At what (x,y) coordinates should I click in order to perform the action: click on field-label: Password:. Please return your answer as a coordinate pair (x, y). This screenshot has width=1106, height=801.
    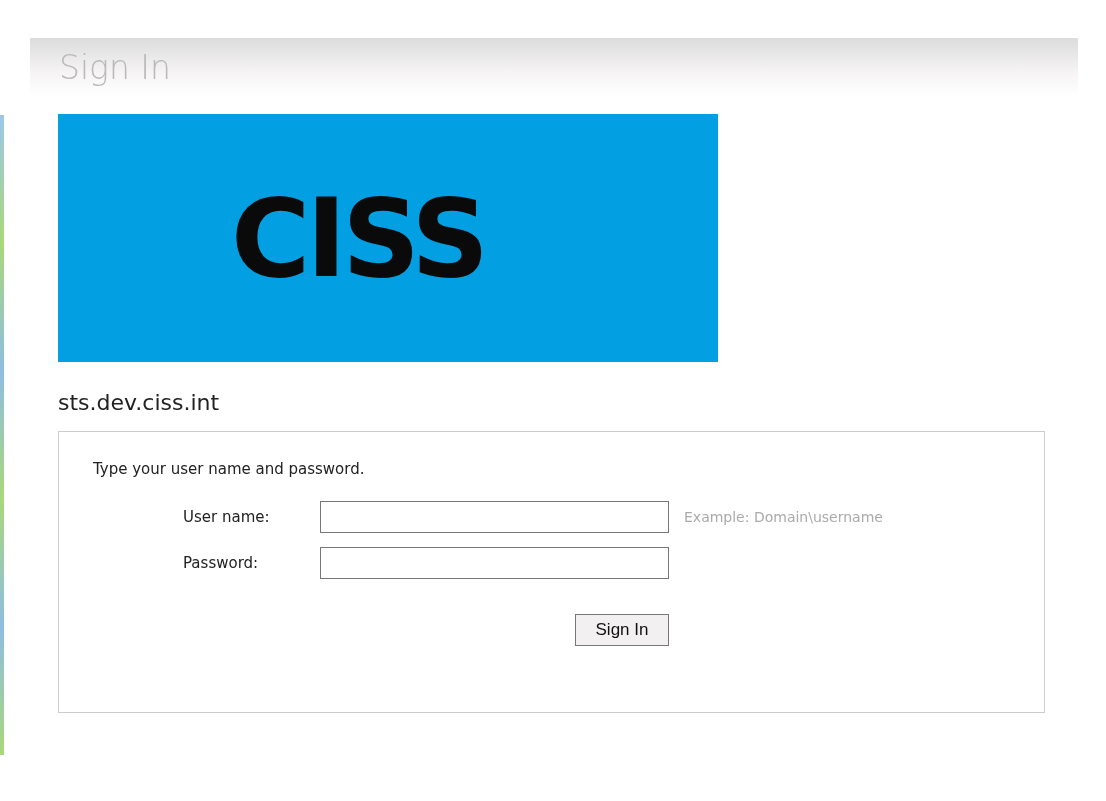
    Looking at the image, I should click on (221, 563).